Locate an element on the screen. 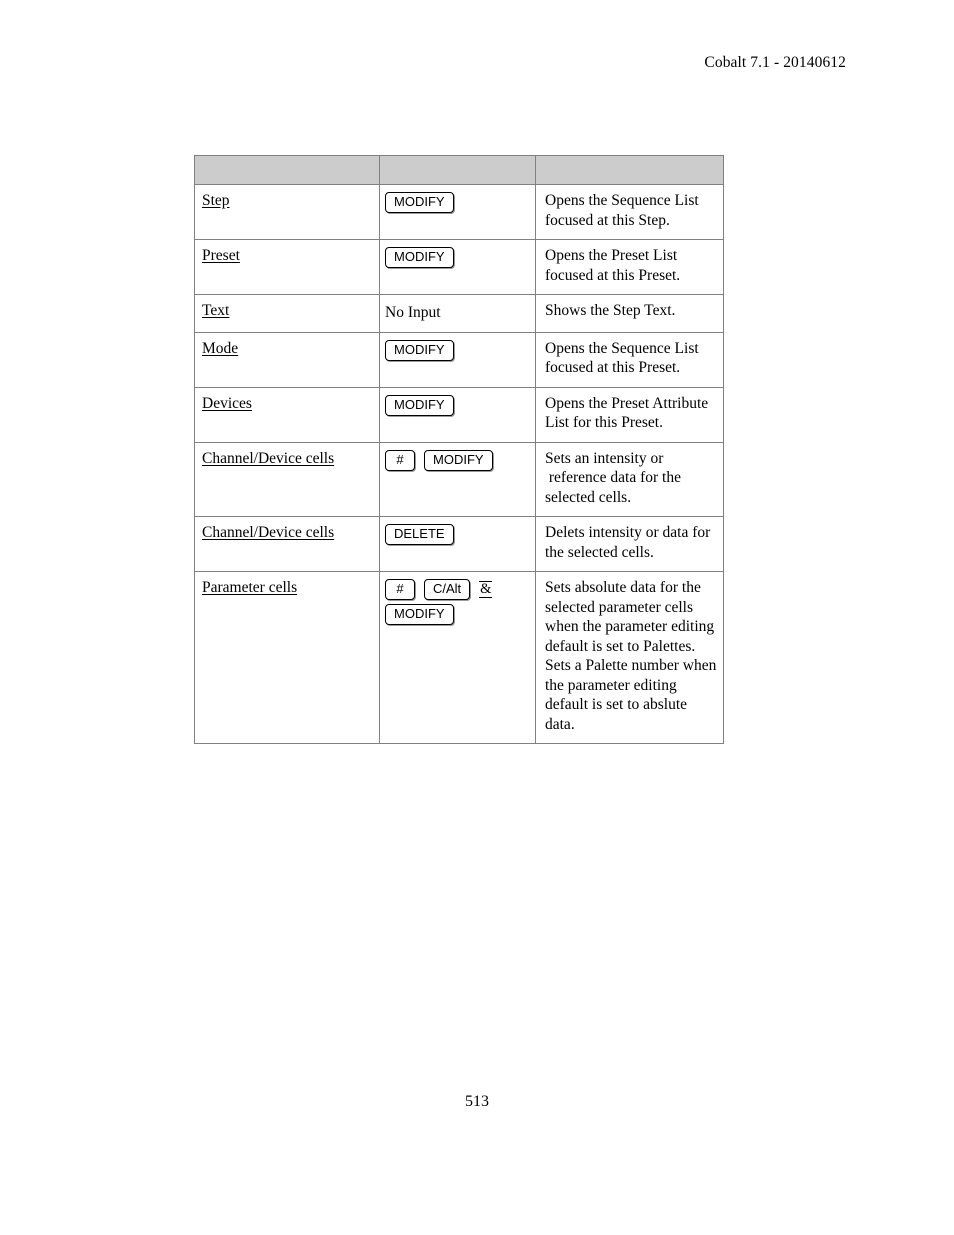  description-line: default is set to abslute is located at coordinates (616, 704).